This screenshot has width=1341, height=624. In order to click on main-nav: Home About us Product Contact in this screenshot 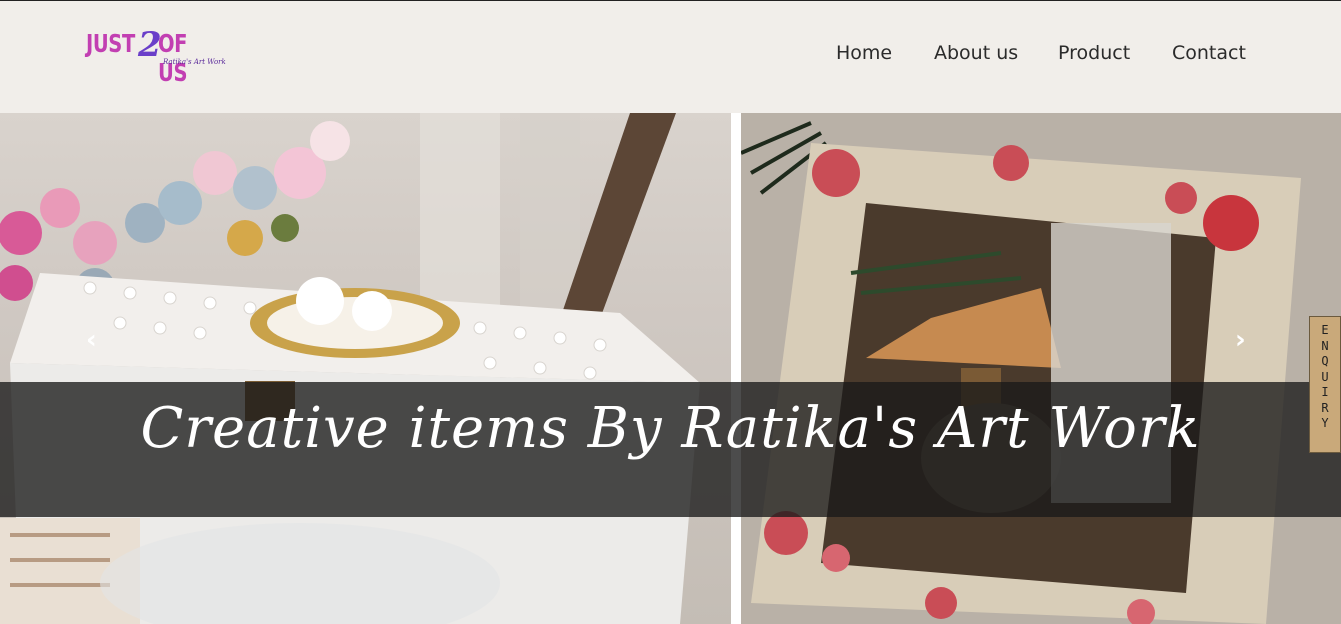, I will do `click(670, 55)`.